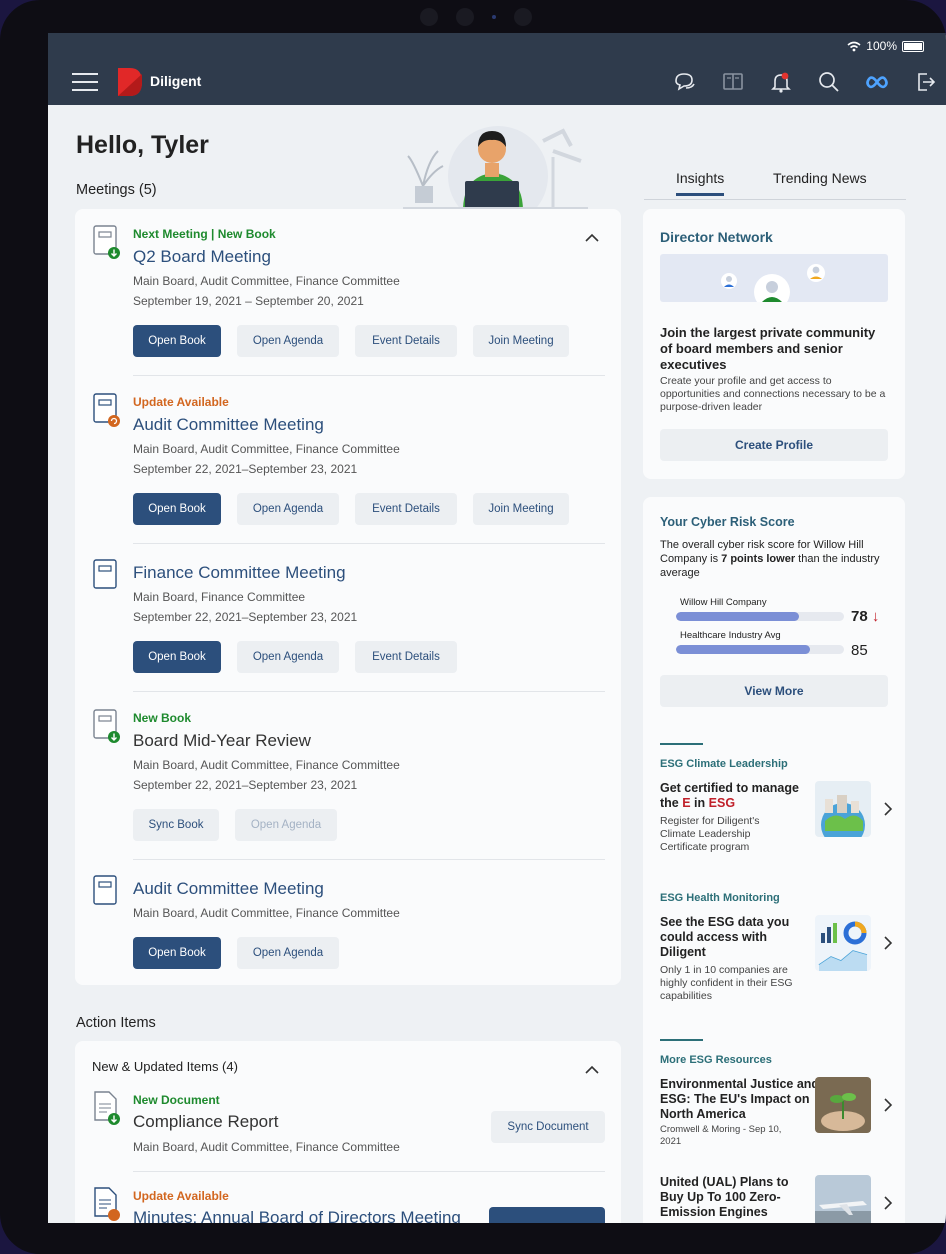  What do you see at coordinates (760, 649) in the screenshot?
I see `score-bar` at bounding box center [760, 649].